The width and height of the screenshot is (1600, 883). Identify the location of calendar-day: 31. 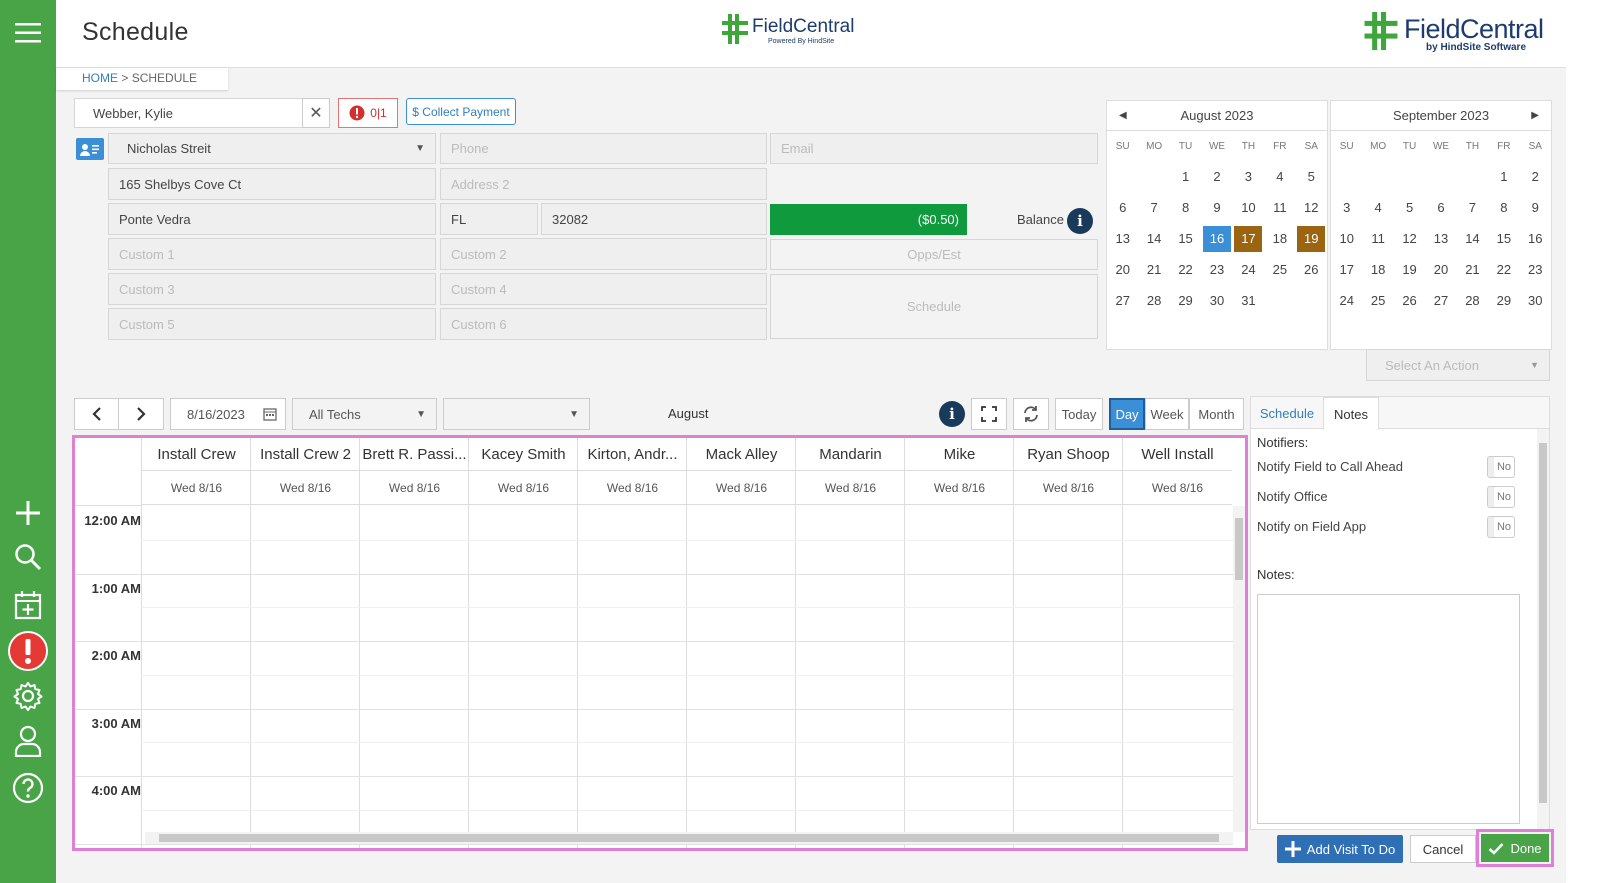
(1248, 300).